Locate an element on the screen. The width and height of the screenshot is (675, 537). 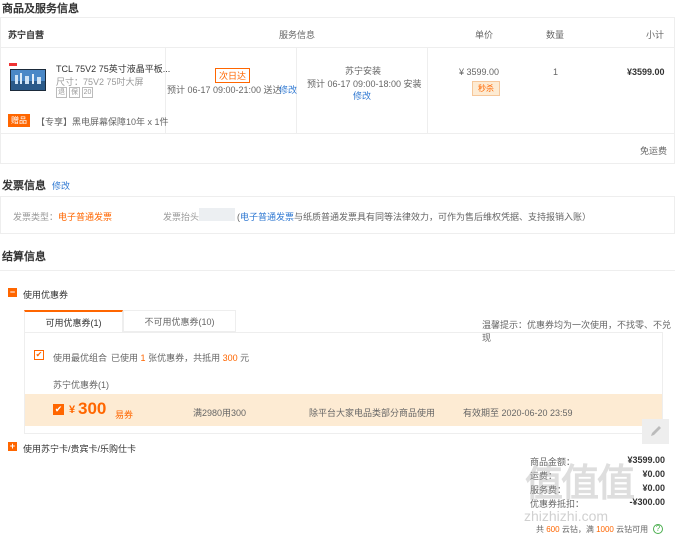
summary-coupon-value: -¥300.00 is located at coordinates (647, 502).